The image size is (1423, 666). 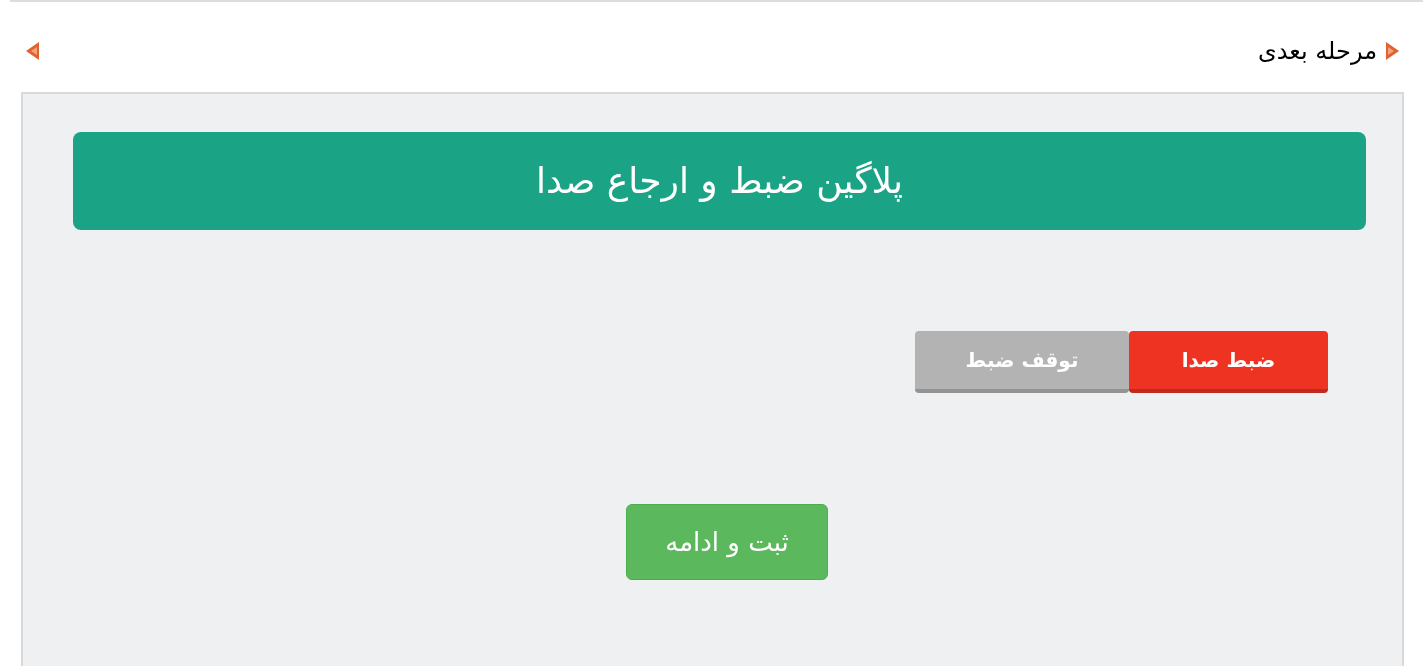 I want to click on right-arrow-icon, so click(x=1392, y=51).